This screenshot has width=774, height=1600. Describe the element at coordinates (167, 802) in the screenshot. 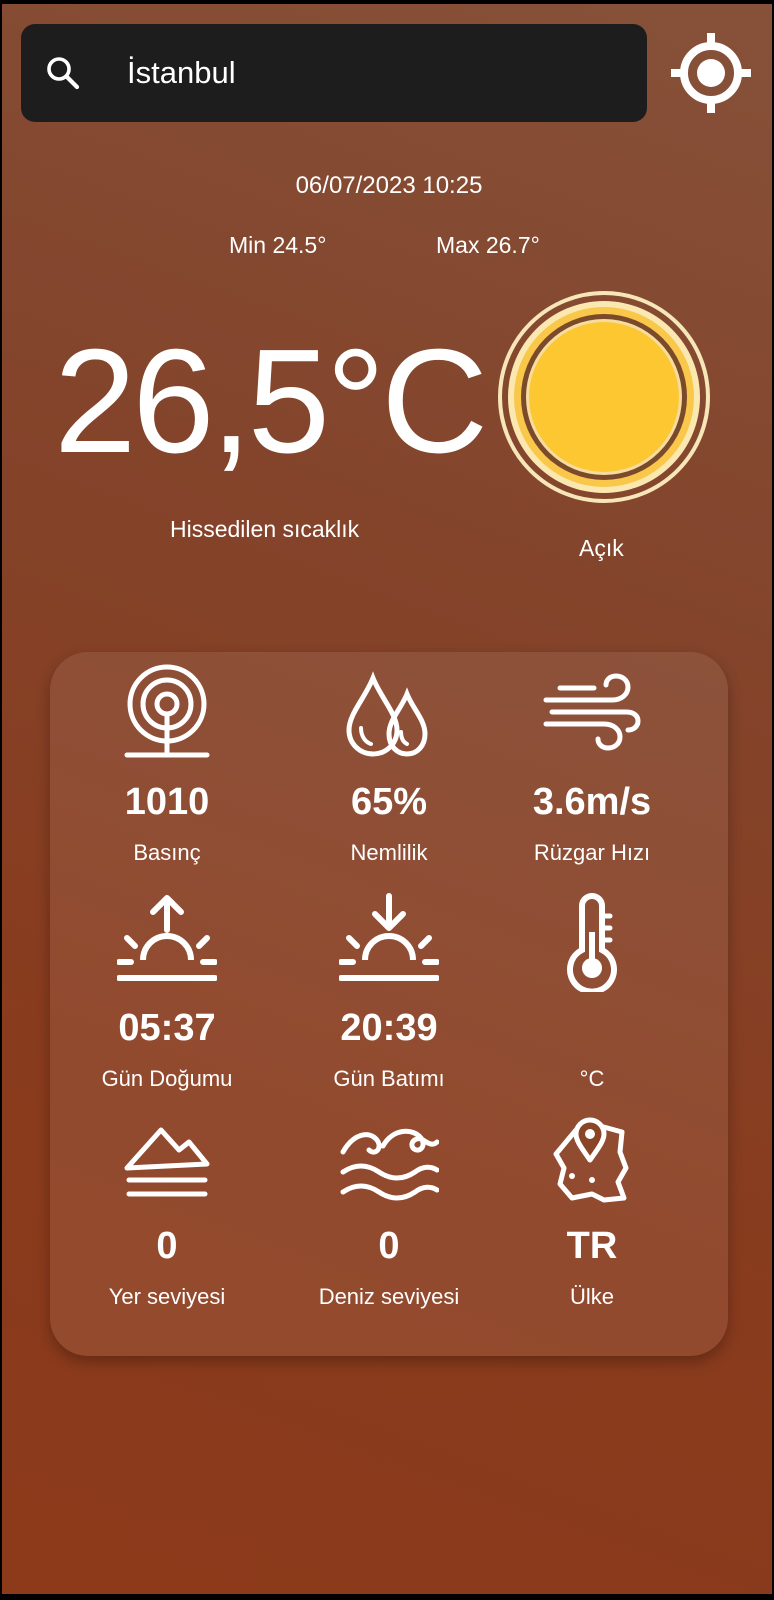

I see `pressure-value: 1010` at that location.